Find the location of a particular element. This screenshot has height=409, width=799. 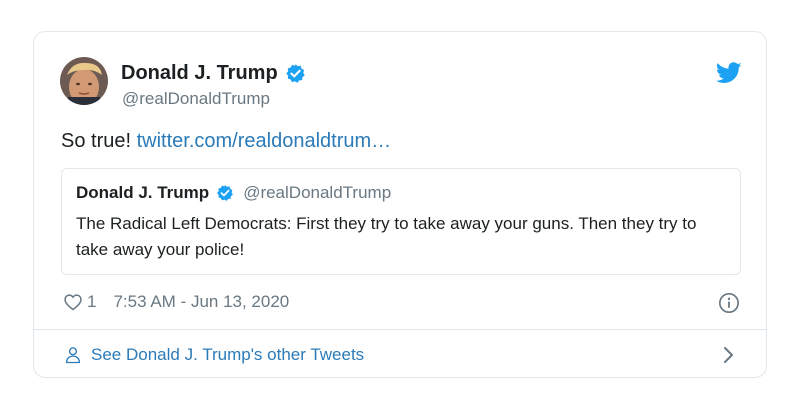

see-other-tweets-link: See Donald J. Trump's other Tweets is located at coordinates (214, 355).